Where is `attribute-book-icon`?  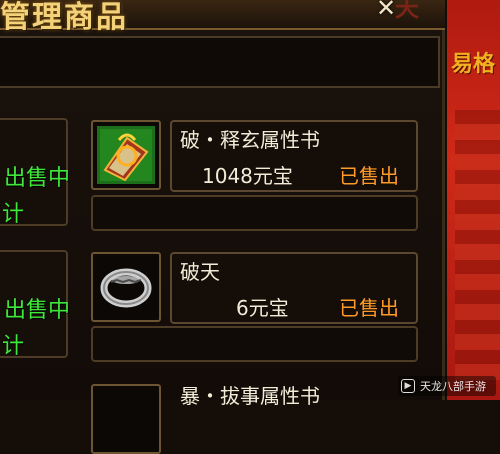
attribute-book-icon is located at coordinates (126, 155).